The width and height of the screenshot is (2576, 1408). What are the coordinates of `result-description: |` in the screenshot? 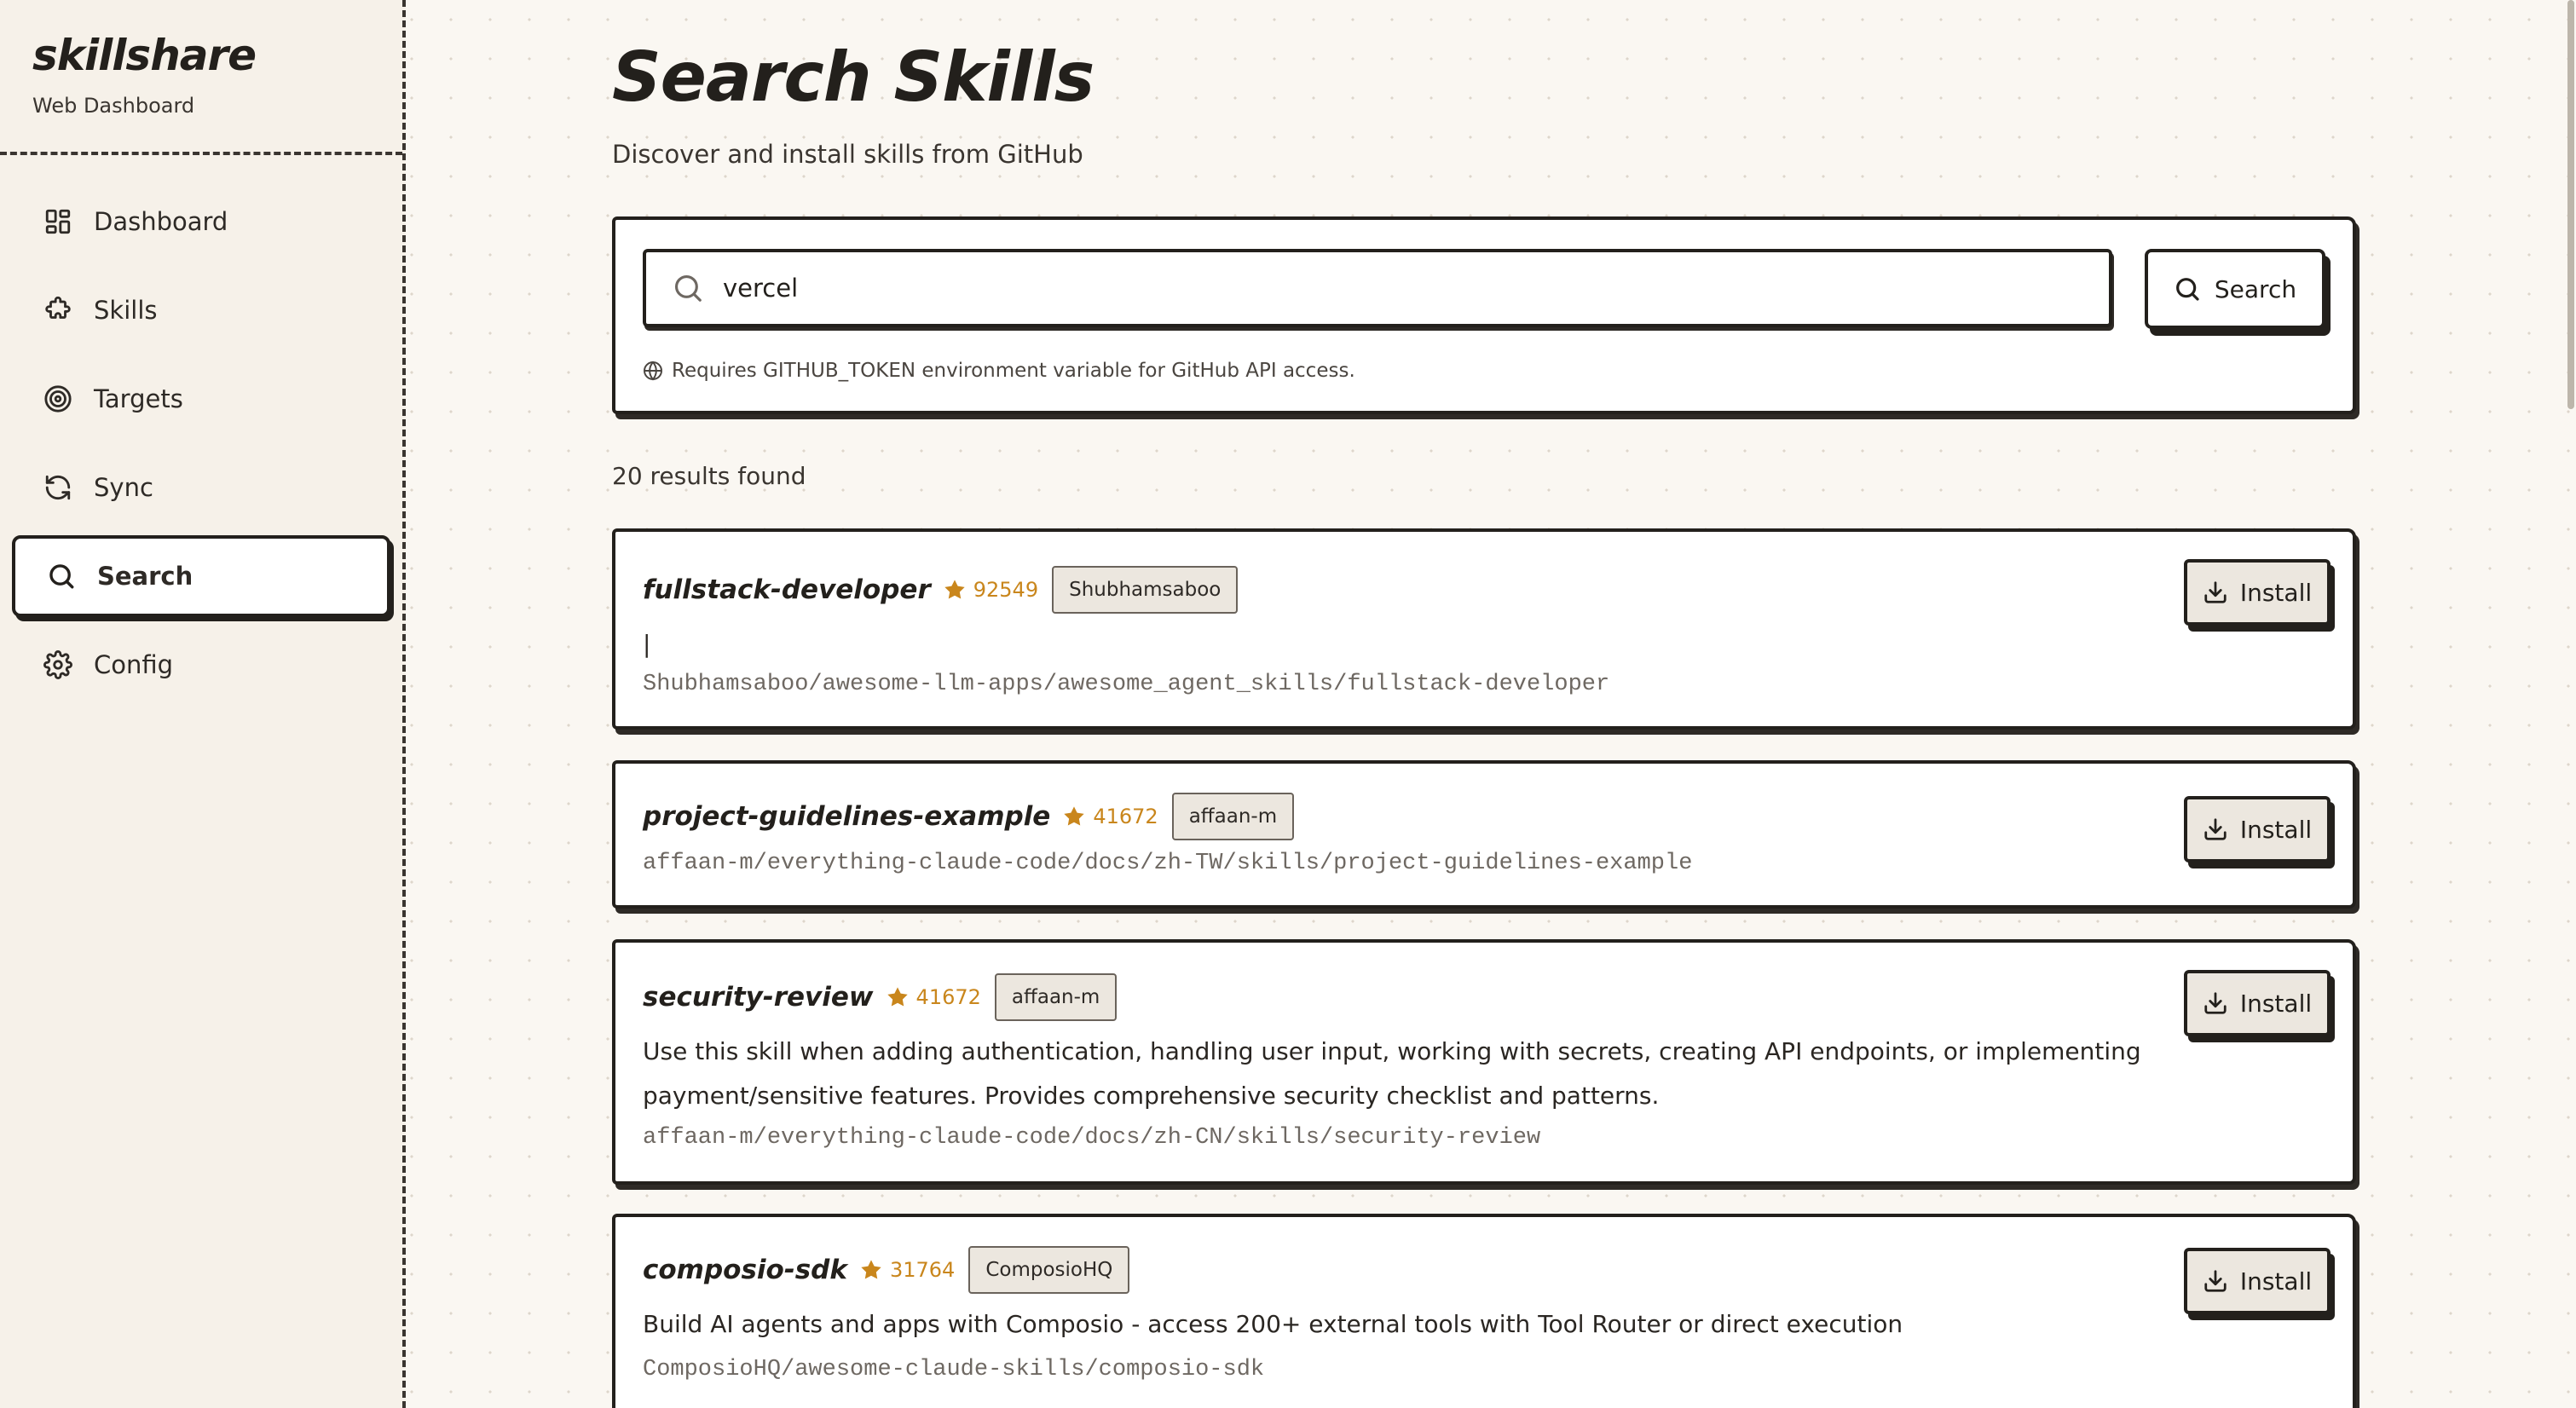 It's located at (647, 644).